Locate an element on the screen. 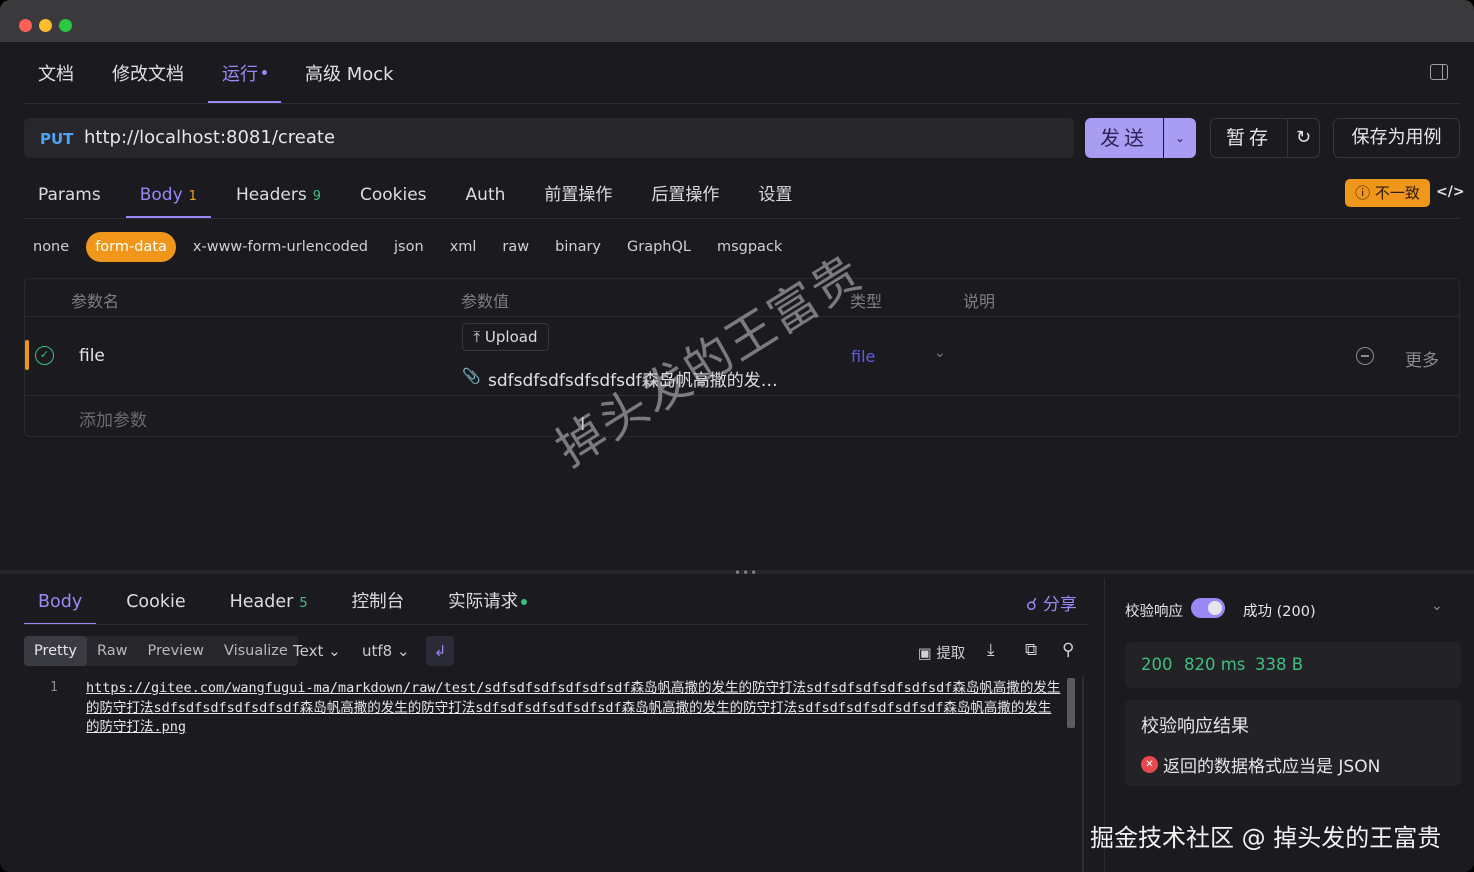  tab-console-label: 控制台 is located at coordinates (378, 602).